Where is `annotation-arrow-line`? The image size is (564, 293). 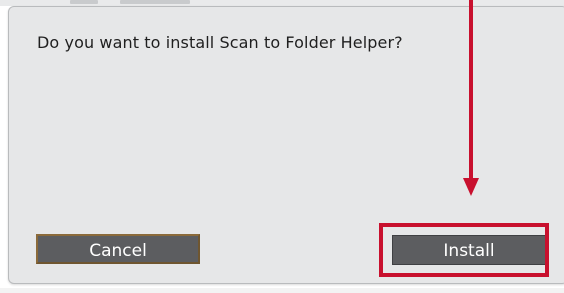
annotation-arrow-line is located at coordinates (471, 90).